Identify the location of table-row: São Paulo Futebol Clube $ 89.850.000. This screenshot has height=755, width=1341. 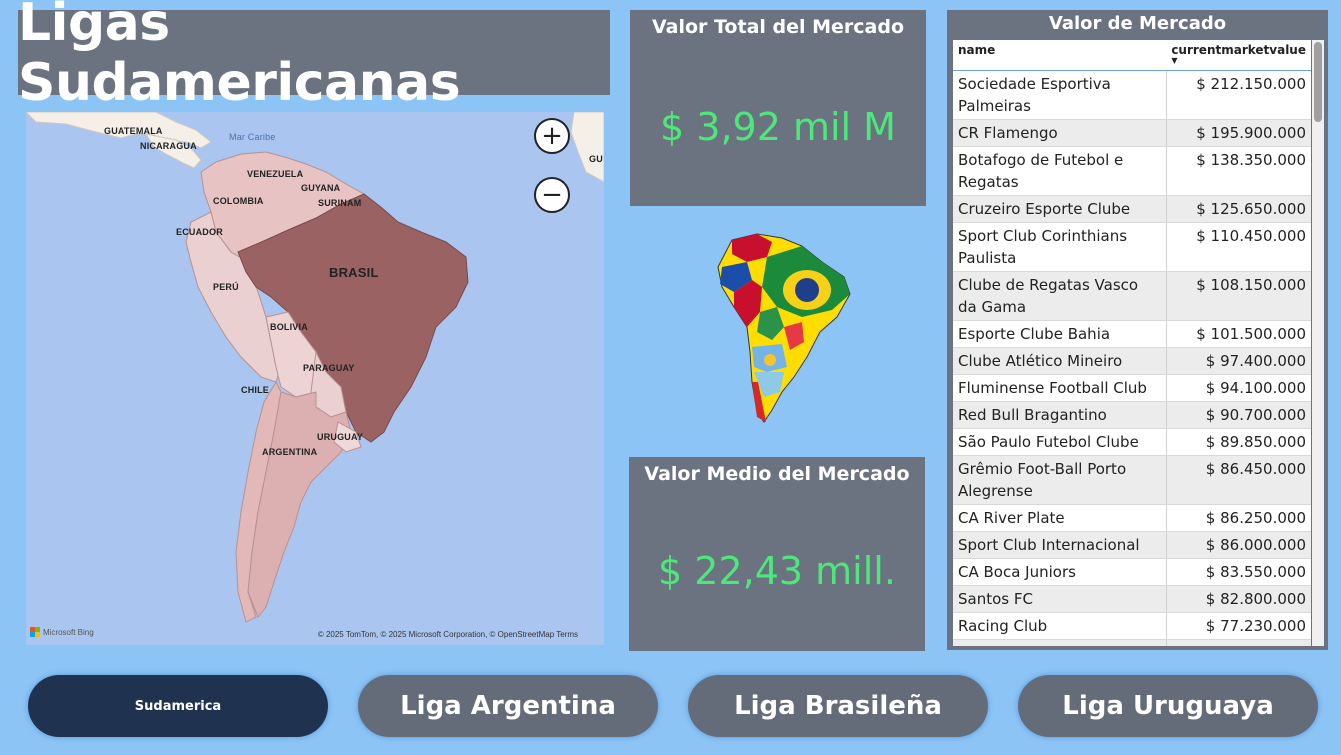
(1132, 442).